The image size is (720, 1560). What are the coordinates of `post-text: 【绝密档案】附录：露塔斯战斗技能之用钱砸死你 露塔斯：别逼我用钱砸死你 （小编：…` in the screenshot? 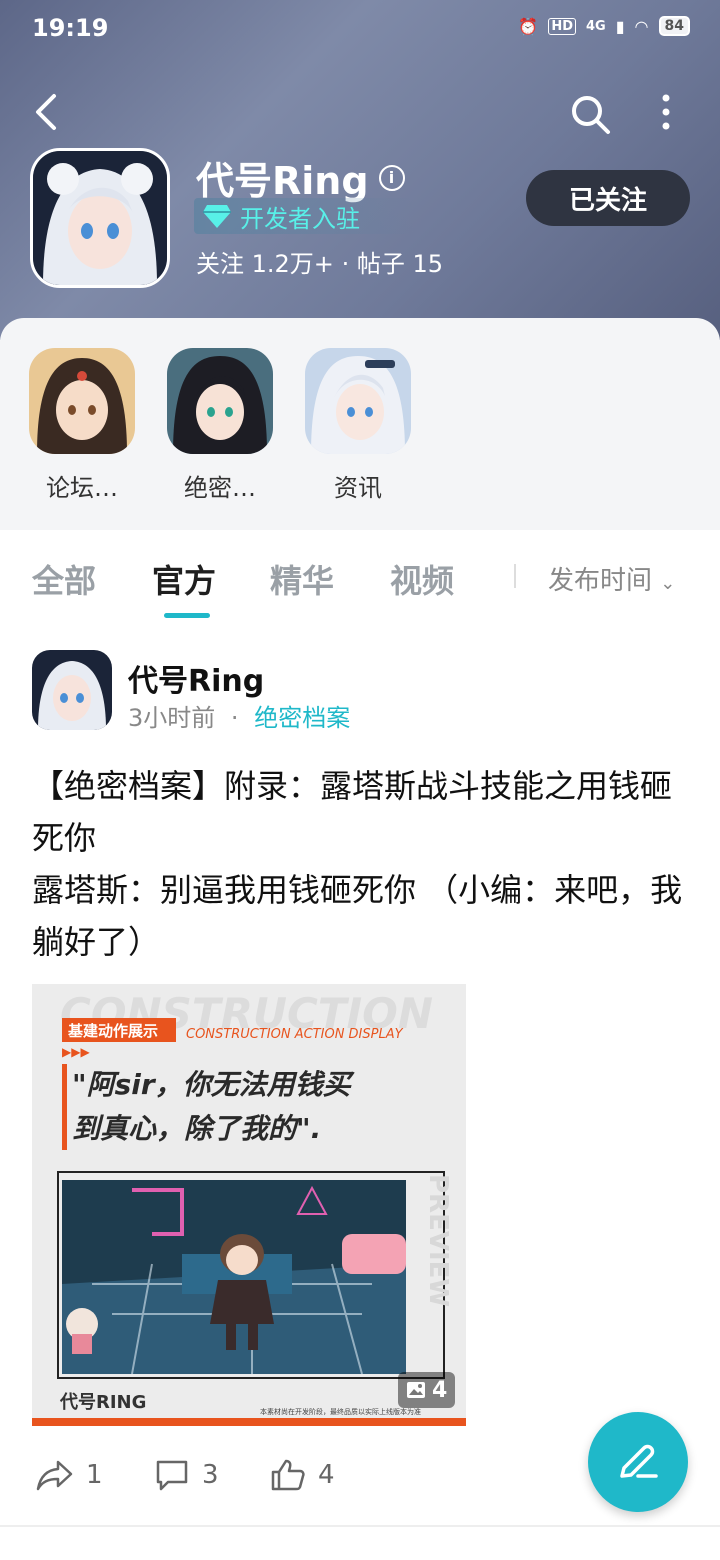 It's located at (362, 864).